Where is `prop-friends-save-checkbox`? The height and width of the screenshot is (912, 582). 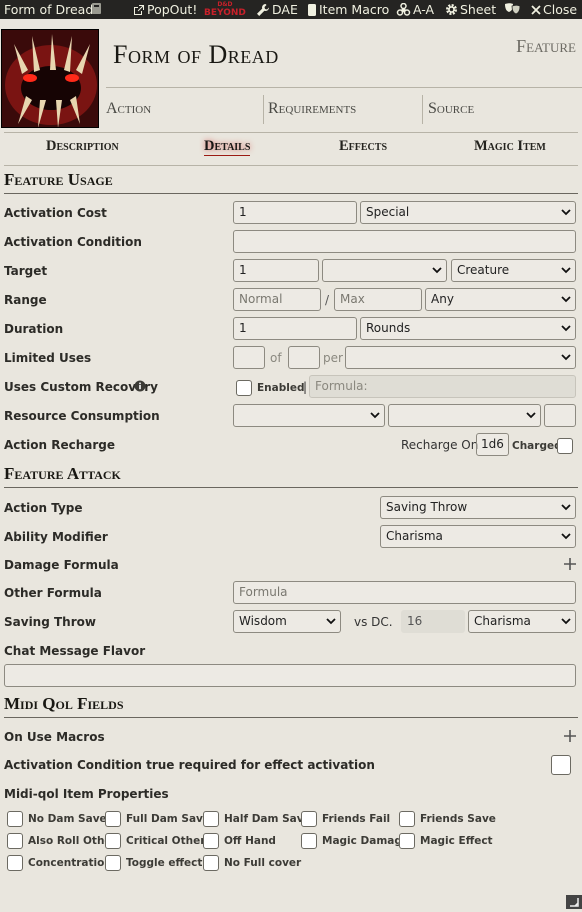
prop-friends-save-checkbox is located at coordinates (407, 819).